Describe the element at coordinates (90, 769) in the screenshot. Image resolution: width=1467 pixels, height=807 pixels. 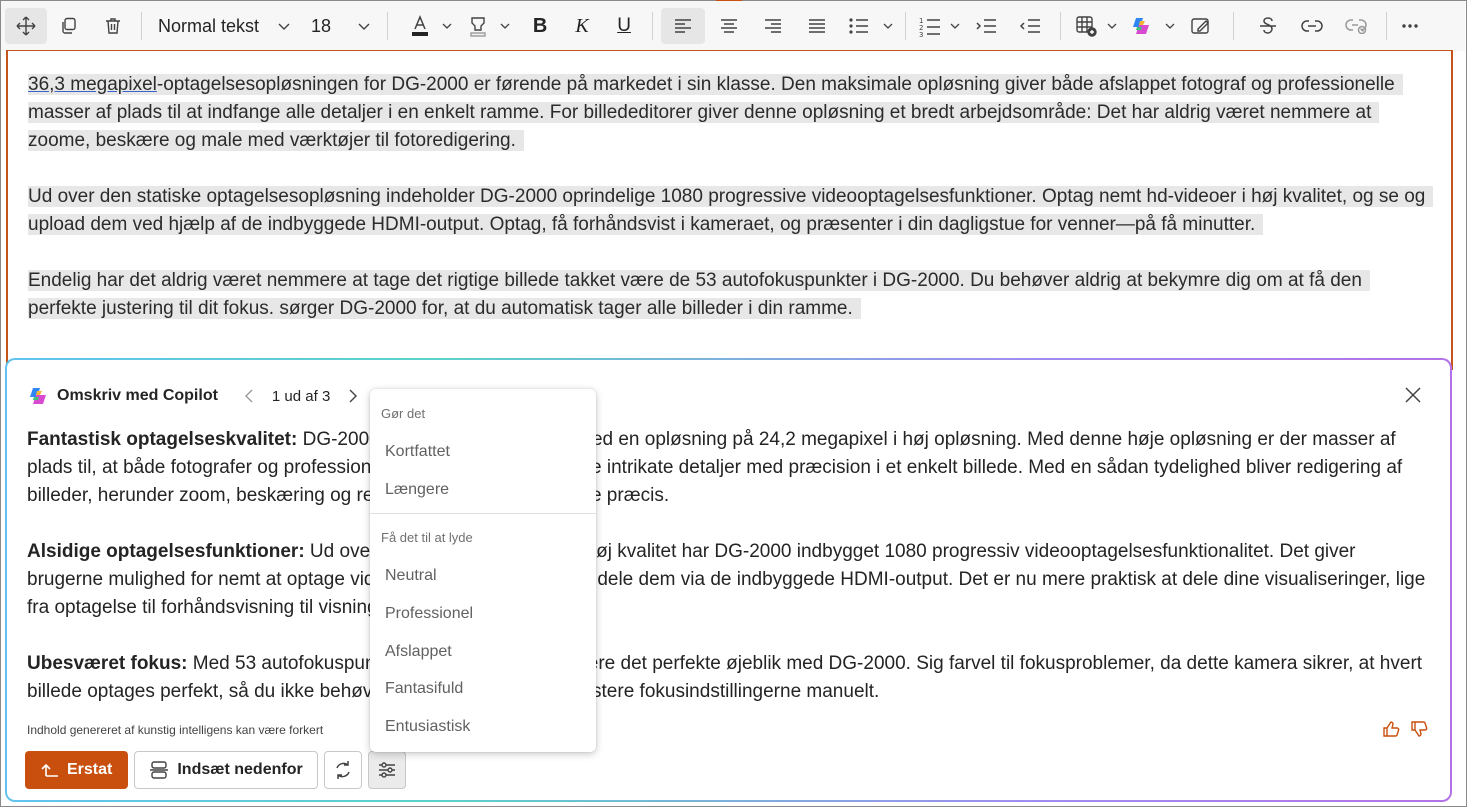
I see `replace-button-label: Erstat` at that location.